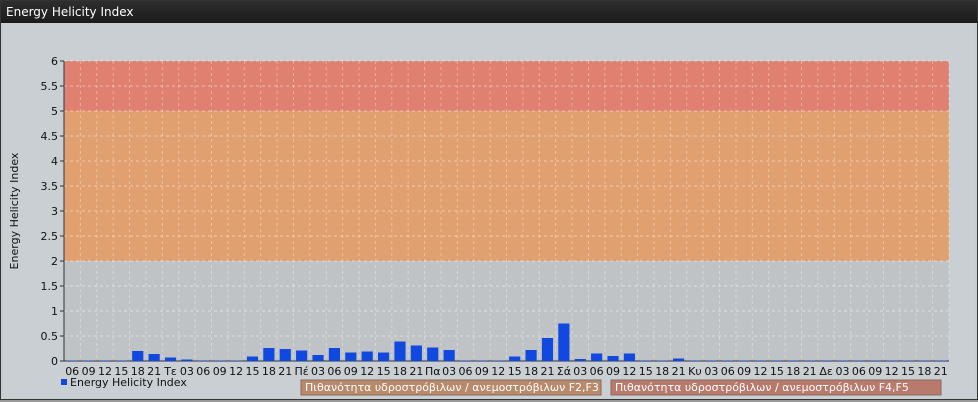  Describe the element at coordinates (50, 336) in the screenshot. I see `y-tick-label: 0.5` at that location.